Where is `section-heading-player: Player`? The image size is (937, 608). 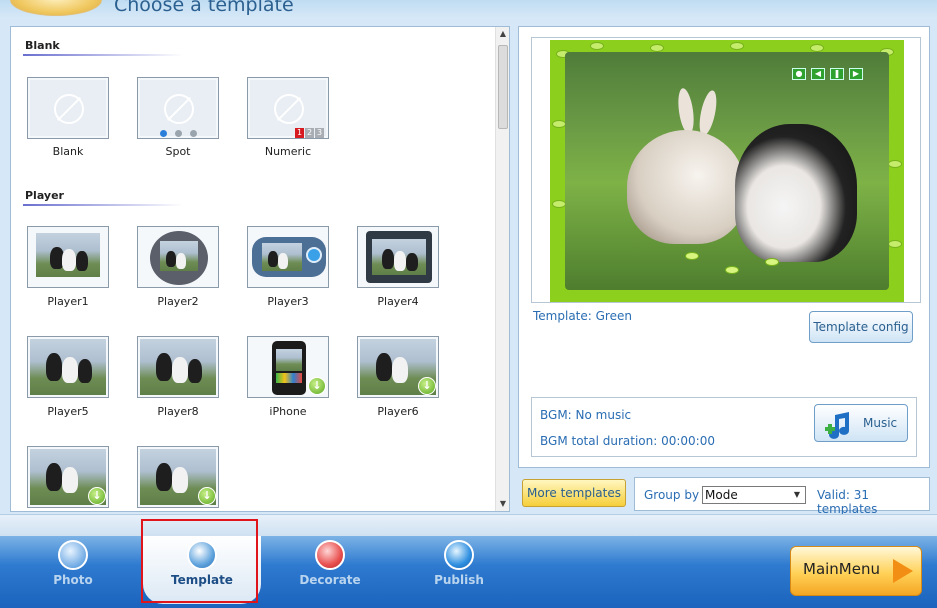
section-heading-player: Player is located at coordinates (44, 195).